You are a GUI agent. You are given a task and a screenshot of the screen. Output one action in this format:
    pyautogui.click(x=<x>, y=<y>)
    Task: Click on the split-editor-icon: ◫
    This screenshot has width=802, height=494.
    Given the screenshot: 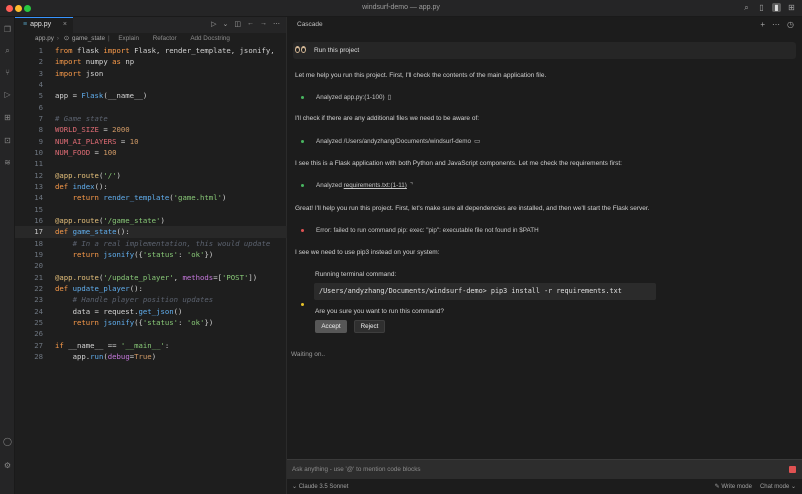 What is the action you would take?
    pyautogui.click(x=237, y=24)
    